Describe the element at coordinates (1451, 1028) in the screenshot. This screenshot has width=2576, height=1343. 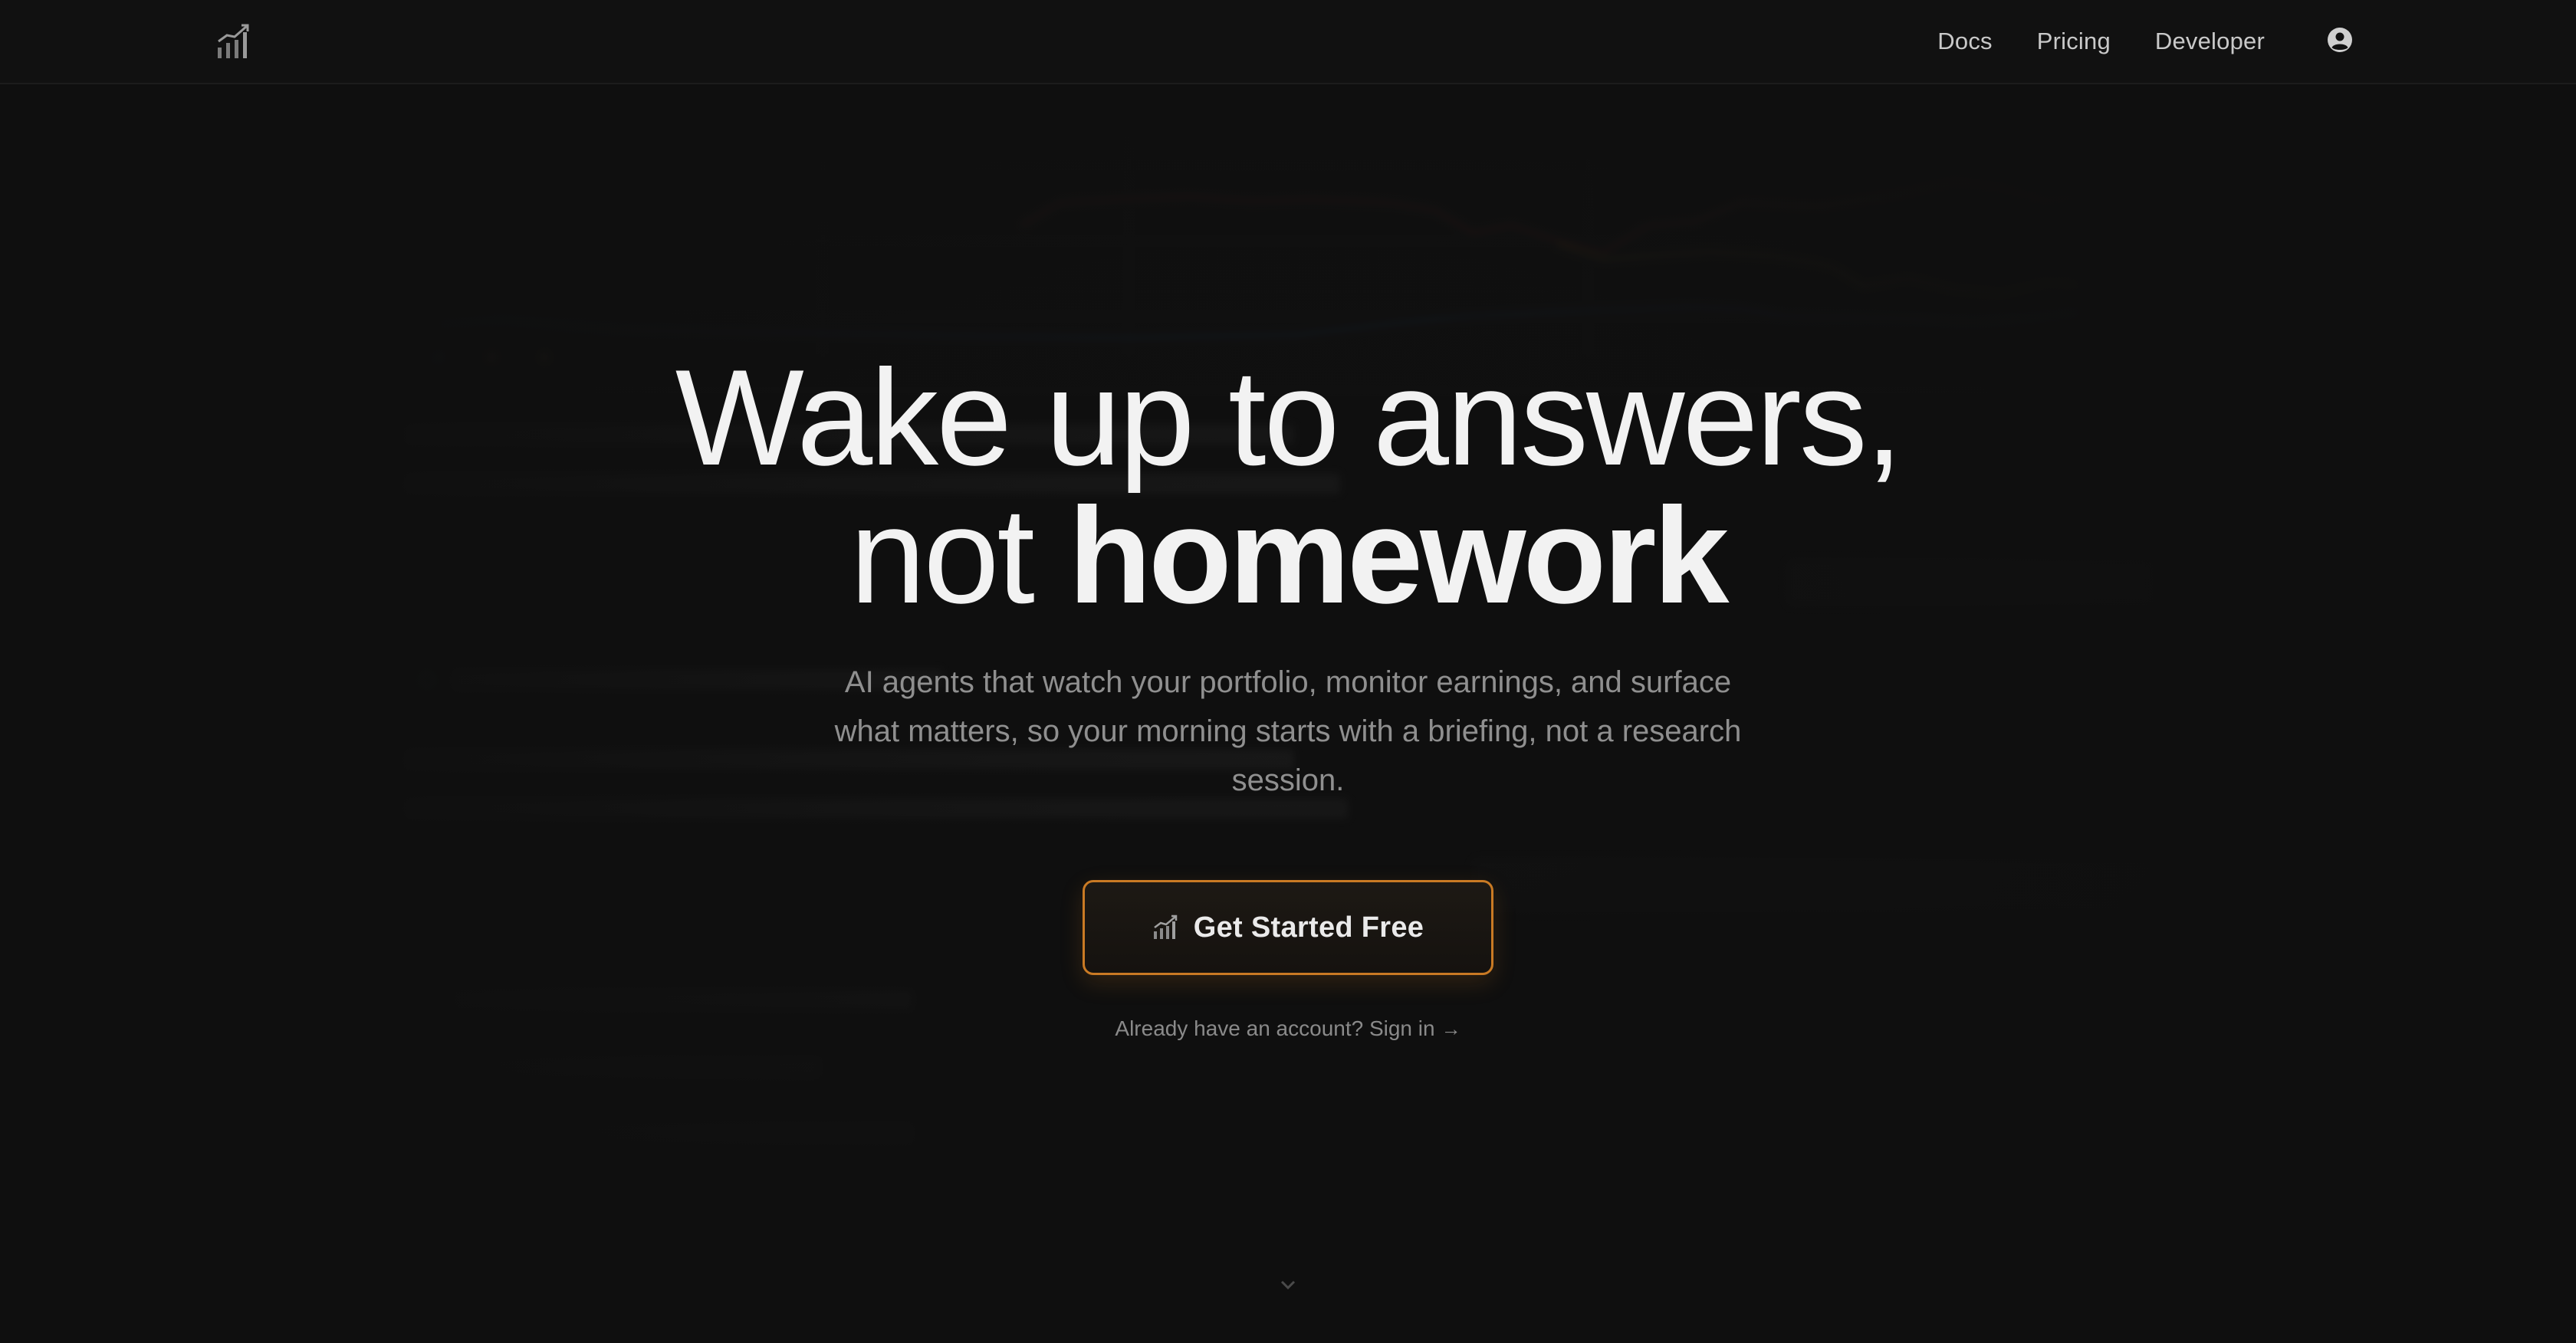
I see `arrow-right-icon: →` at that location.